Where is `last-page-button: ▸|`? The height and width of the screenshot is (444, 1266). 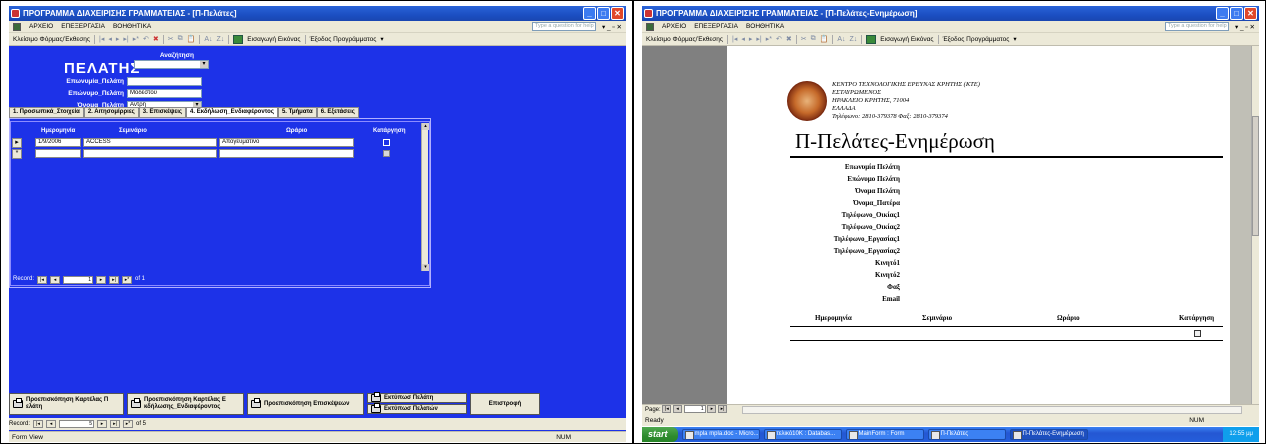
last-page-button: ▸| is located at coordinates (723, 409).